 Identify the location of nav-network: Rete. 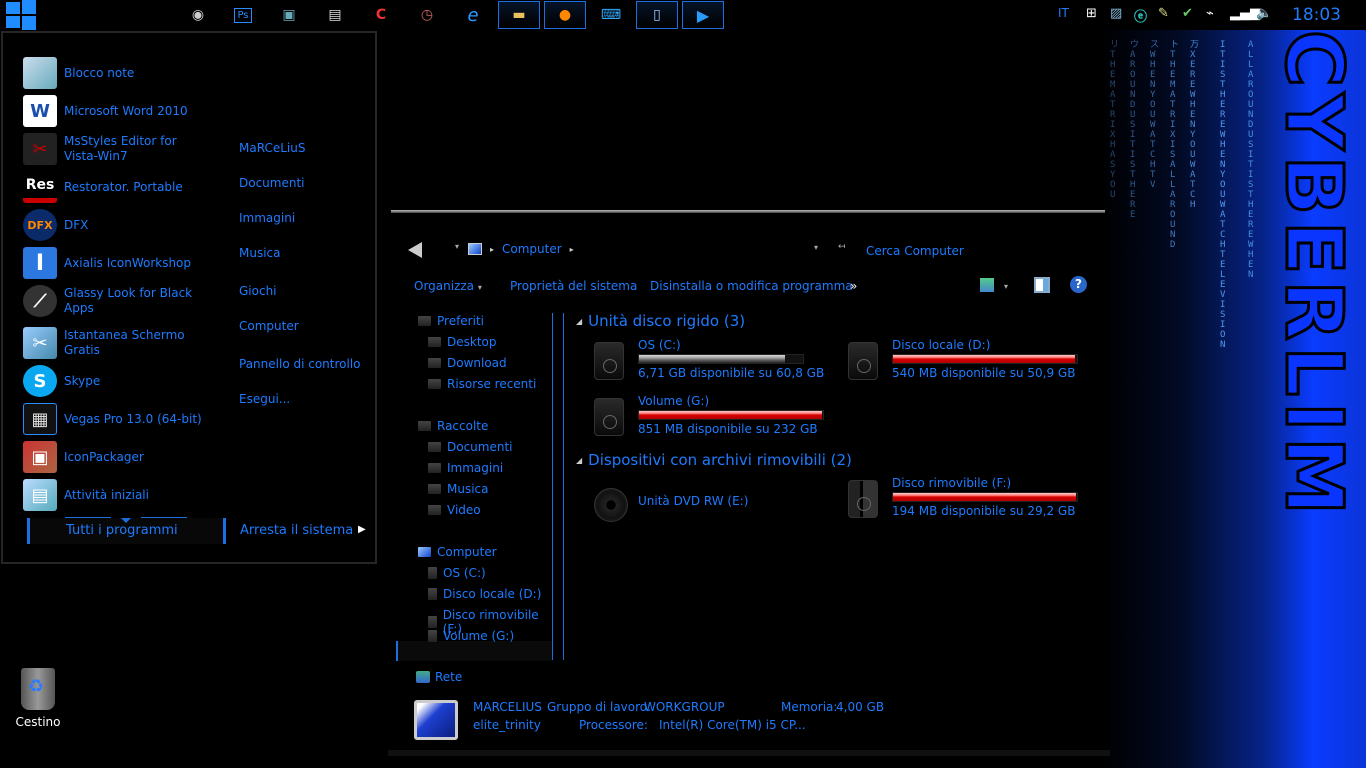
(439, 677).